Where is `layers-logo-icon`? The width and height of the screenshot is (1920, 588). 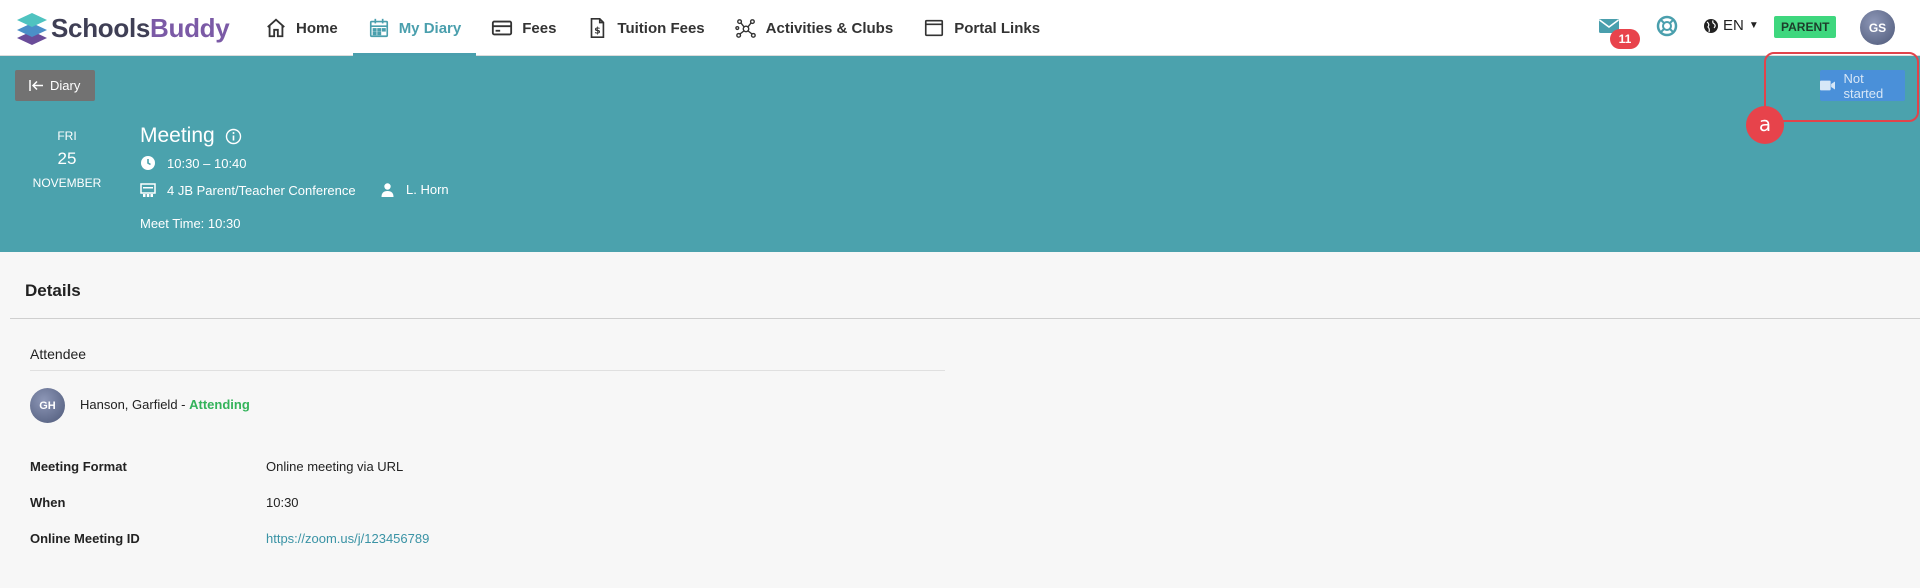 layers-logo-icon is located at coordinates (32, 29).